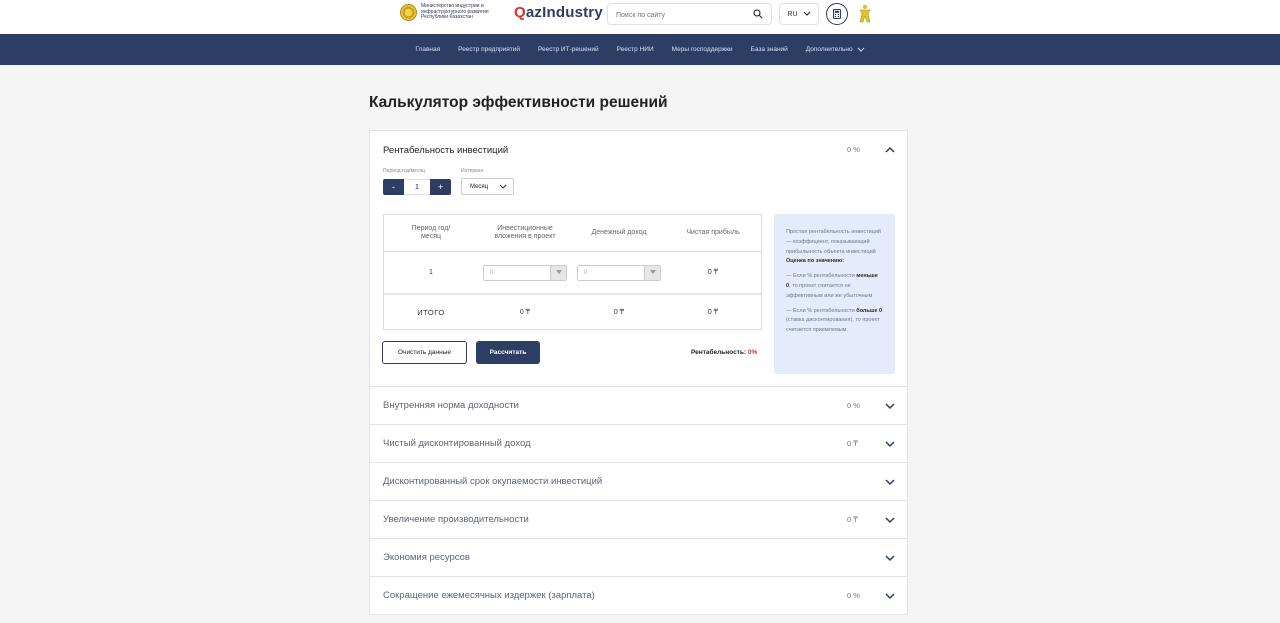 This screenshot has width=1280, height=623. I want to click on total-label: ИТОГО, so click(431, 312).